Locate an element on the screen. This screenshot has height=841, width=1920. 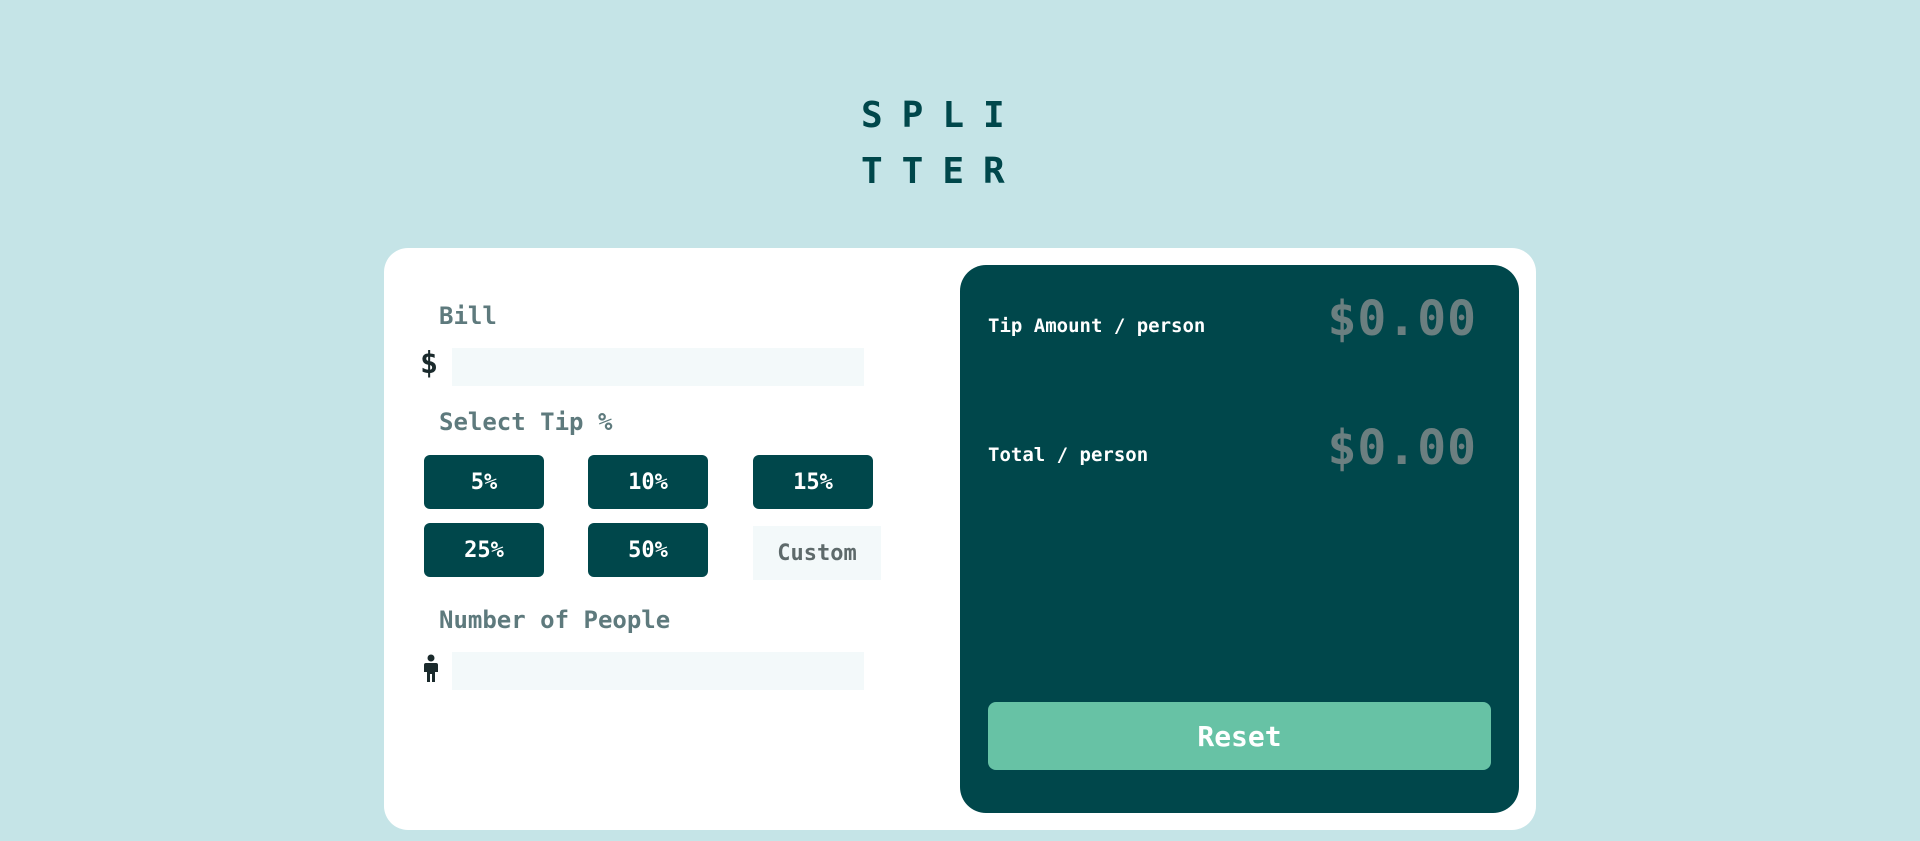
total-label: Total / person is located at coordinates (1068, 455).